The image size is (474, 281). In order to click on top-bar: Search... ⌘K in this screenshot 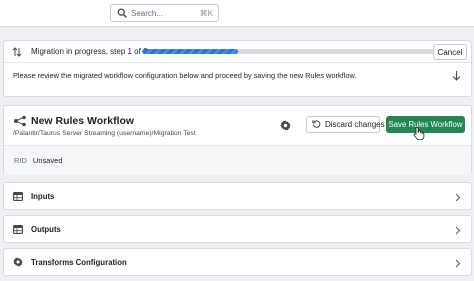, I will do `click(237, 13)`.